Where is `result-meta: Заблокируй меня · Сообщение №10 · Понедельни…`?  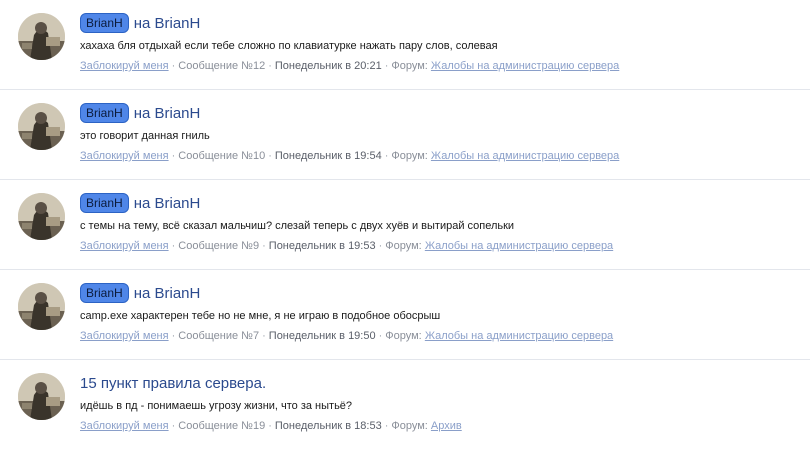
result-meta: Заблокируй меня · Сообщение №10 · Понедельни… is located at coordinates (440, 156).